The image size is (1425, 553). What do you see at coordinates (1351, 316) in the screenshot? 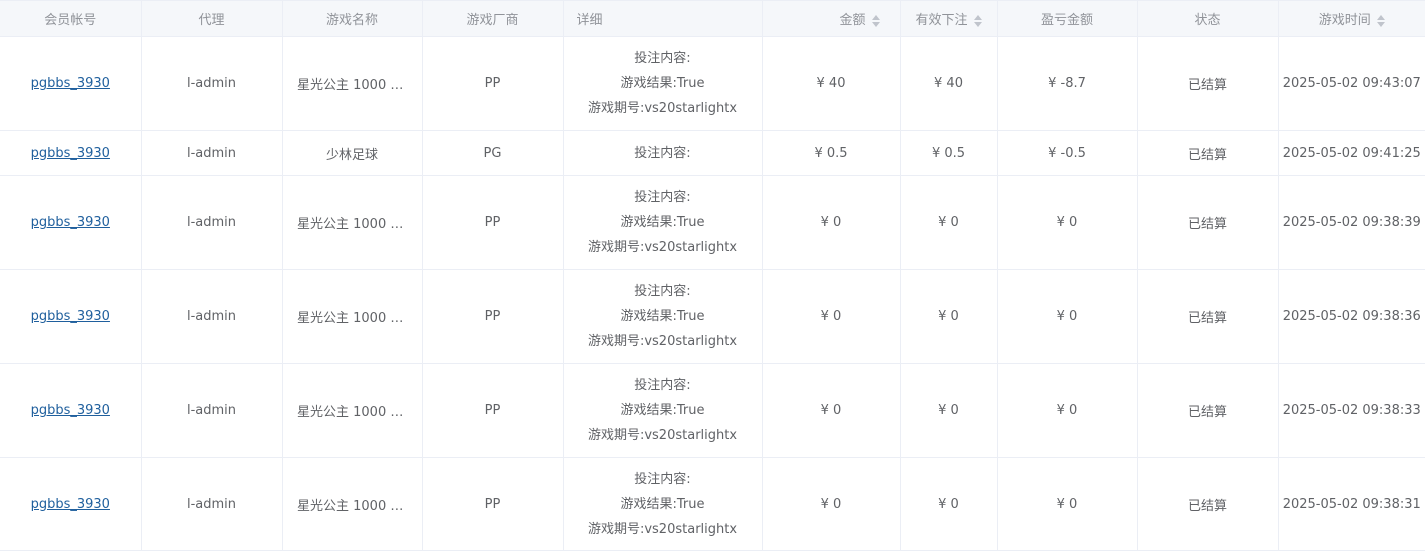
I see `game-time-cell: 2025-05-02 09:38:36` at bounding box center [1351, 316].